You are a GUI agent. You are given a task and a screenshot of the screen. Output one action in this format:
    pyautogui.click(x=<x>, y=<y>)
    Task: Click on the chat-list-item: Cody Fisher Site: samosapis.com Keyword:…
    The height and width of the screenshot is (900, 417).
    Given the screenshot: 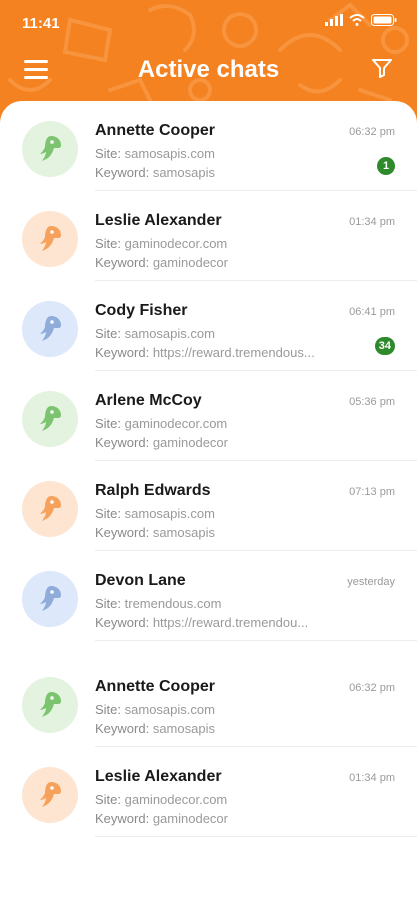 What is the action you would take?
    pyautogui.click(x=208, y=326)
    